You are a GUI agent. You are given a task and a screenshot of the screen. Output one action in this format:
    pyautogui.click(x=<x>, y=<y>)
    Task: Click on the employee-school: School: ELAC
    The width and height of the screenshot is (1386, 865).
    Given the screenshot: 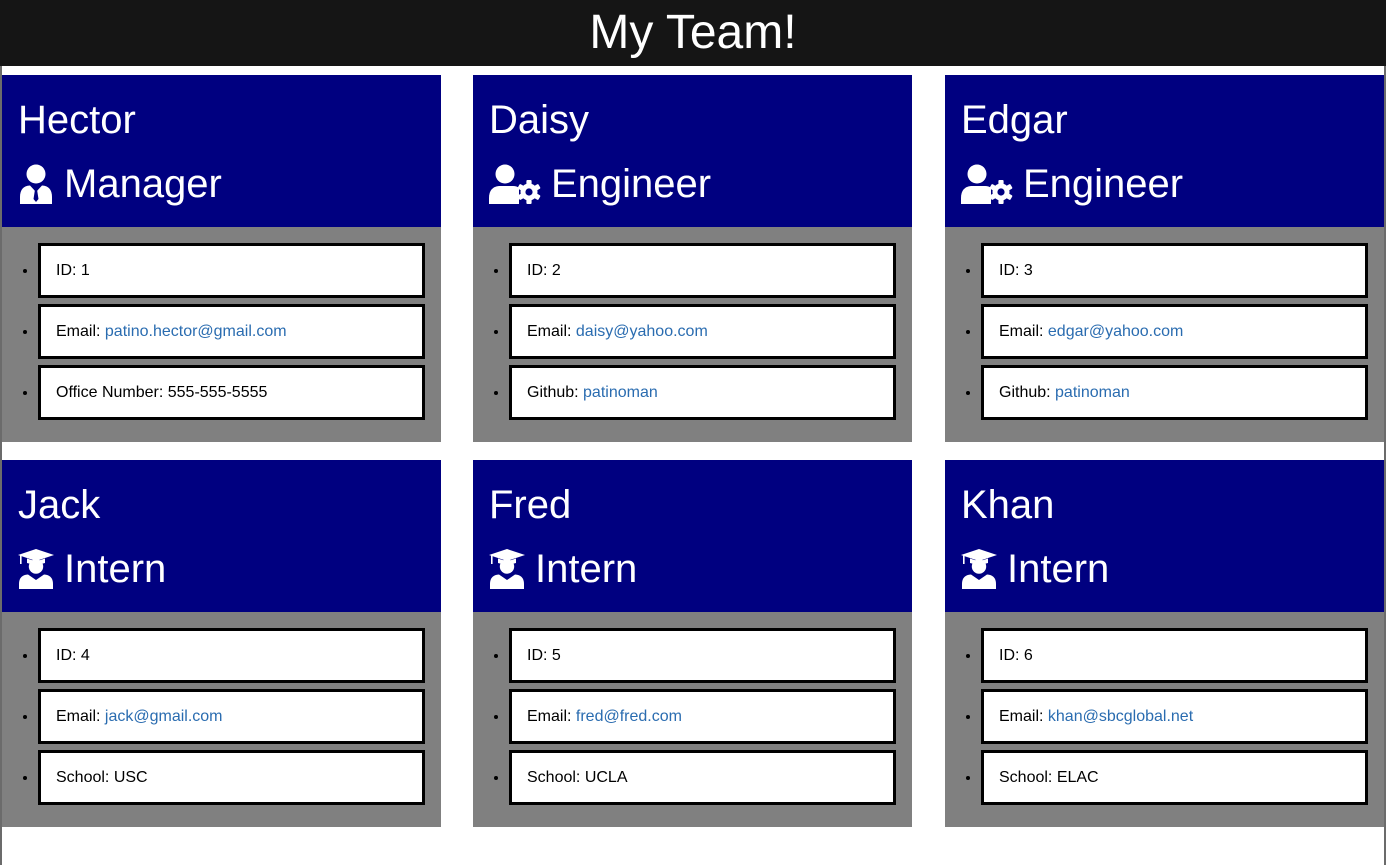 What is the action you would take?
    pyautogui.click(x=1174, y=777)
    